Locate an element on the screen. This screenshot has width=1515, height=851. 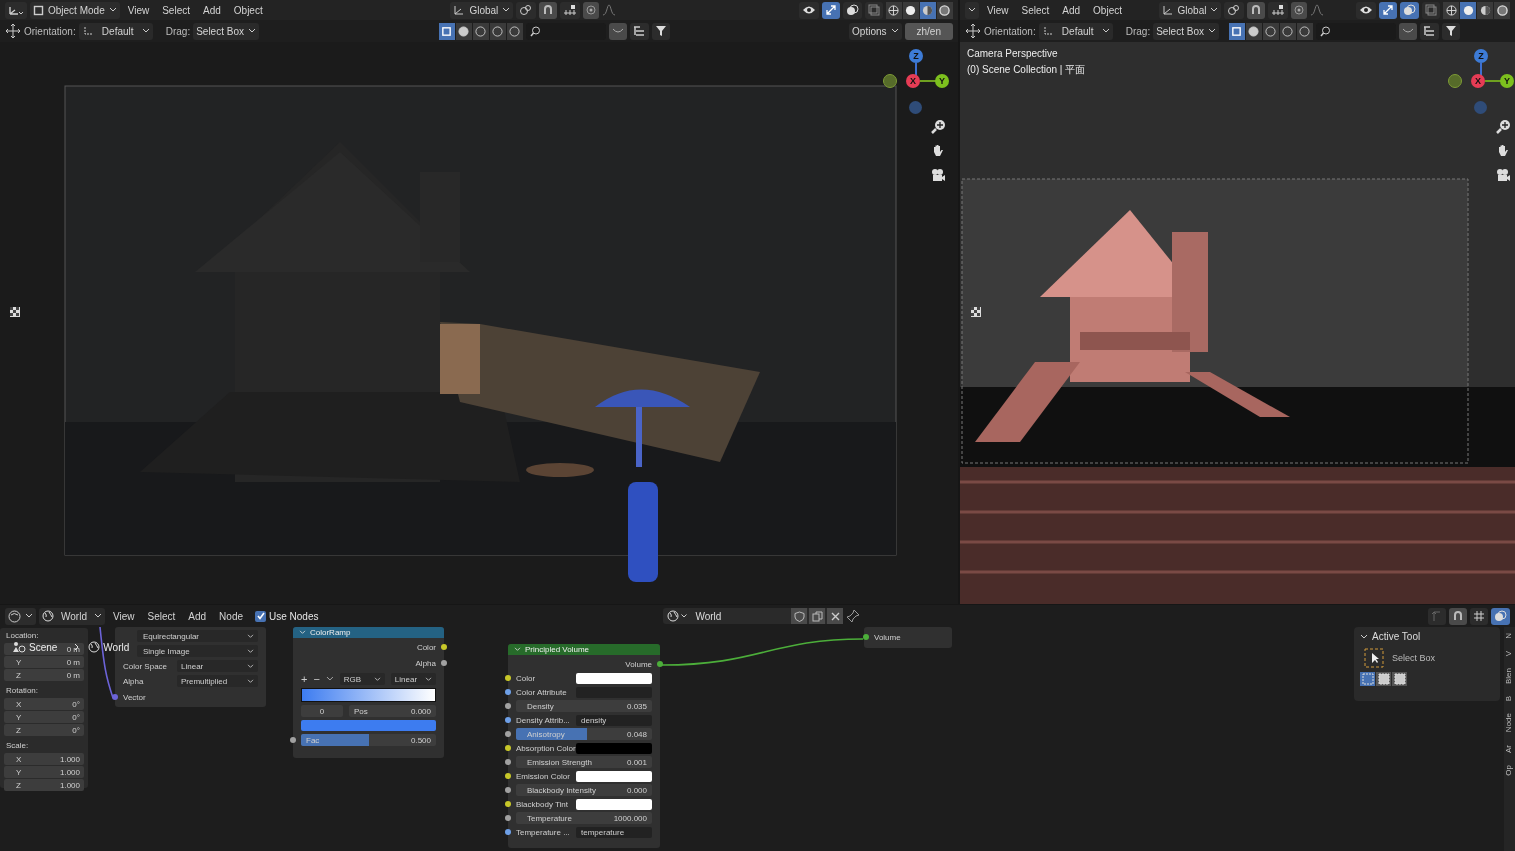
overlay-toggle is located at coordinates (1409, 10).